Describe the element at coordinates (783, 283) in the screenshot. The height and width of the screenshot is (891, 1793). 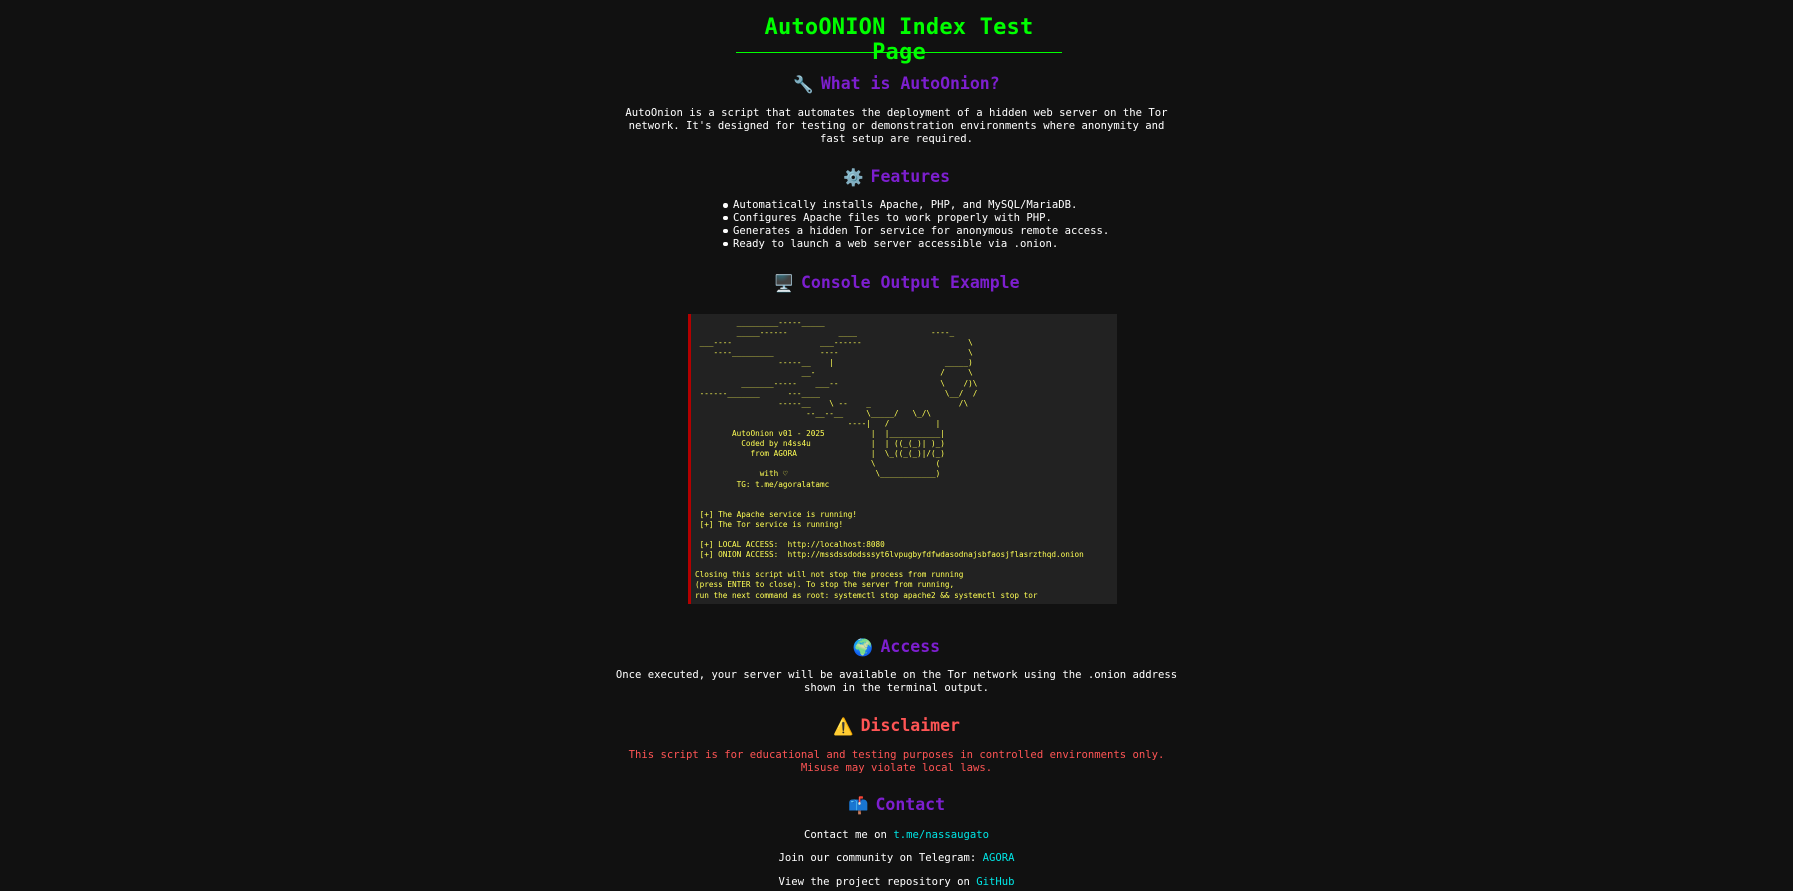
I see `computer-icon: 🖥️` at that location.